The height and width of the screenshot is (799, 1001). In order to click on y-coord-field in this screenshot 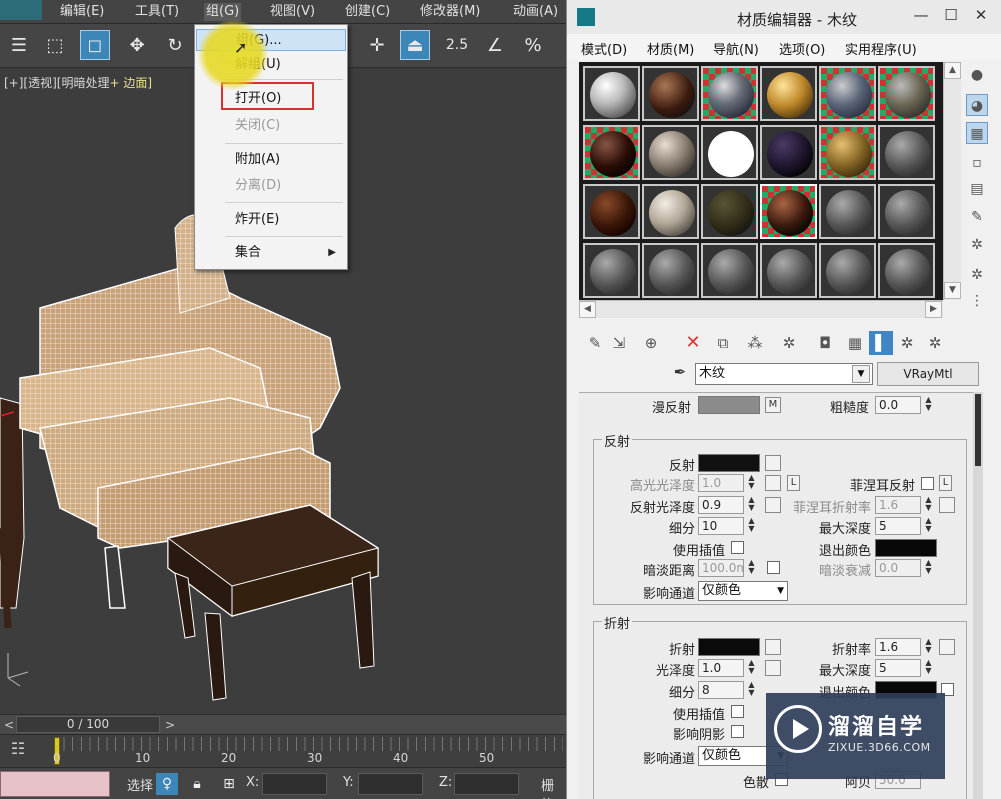, I will do `click(390, 784)`.